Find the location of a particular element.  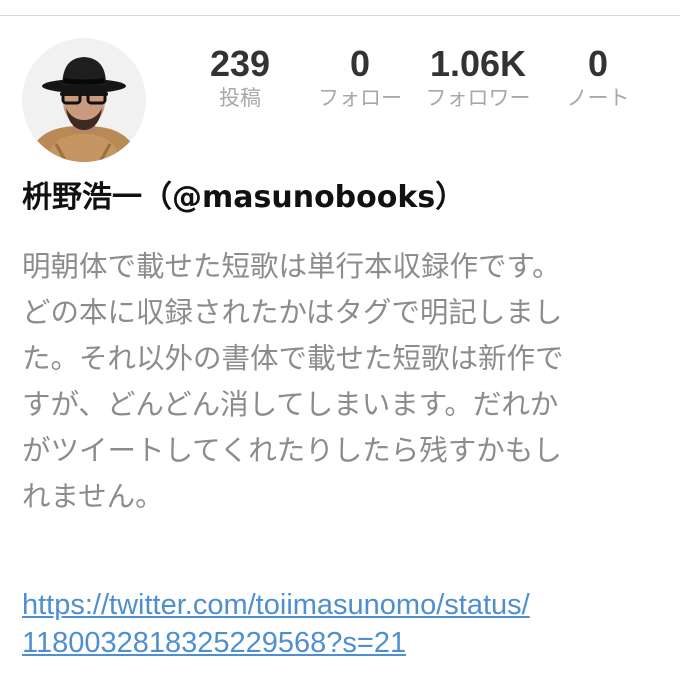

followers-label: フォロワー is located at coordinates (478, 98).